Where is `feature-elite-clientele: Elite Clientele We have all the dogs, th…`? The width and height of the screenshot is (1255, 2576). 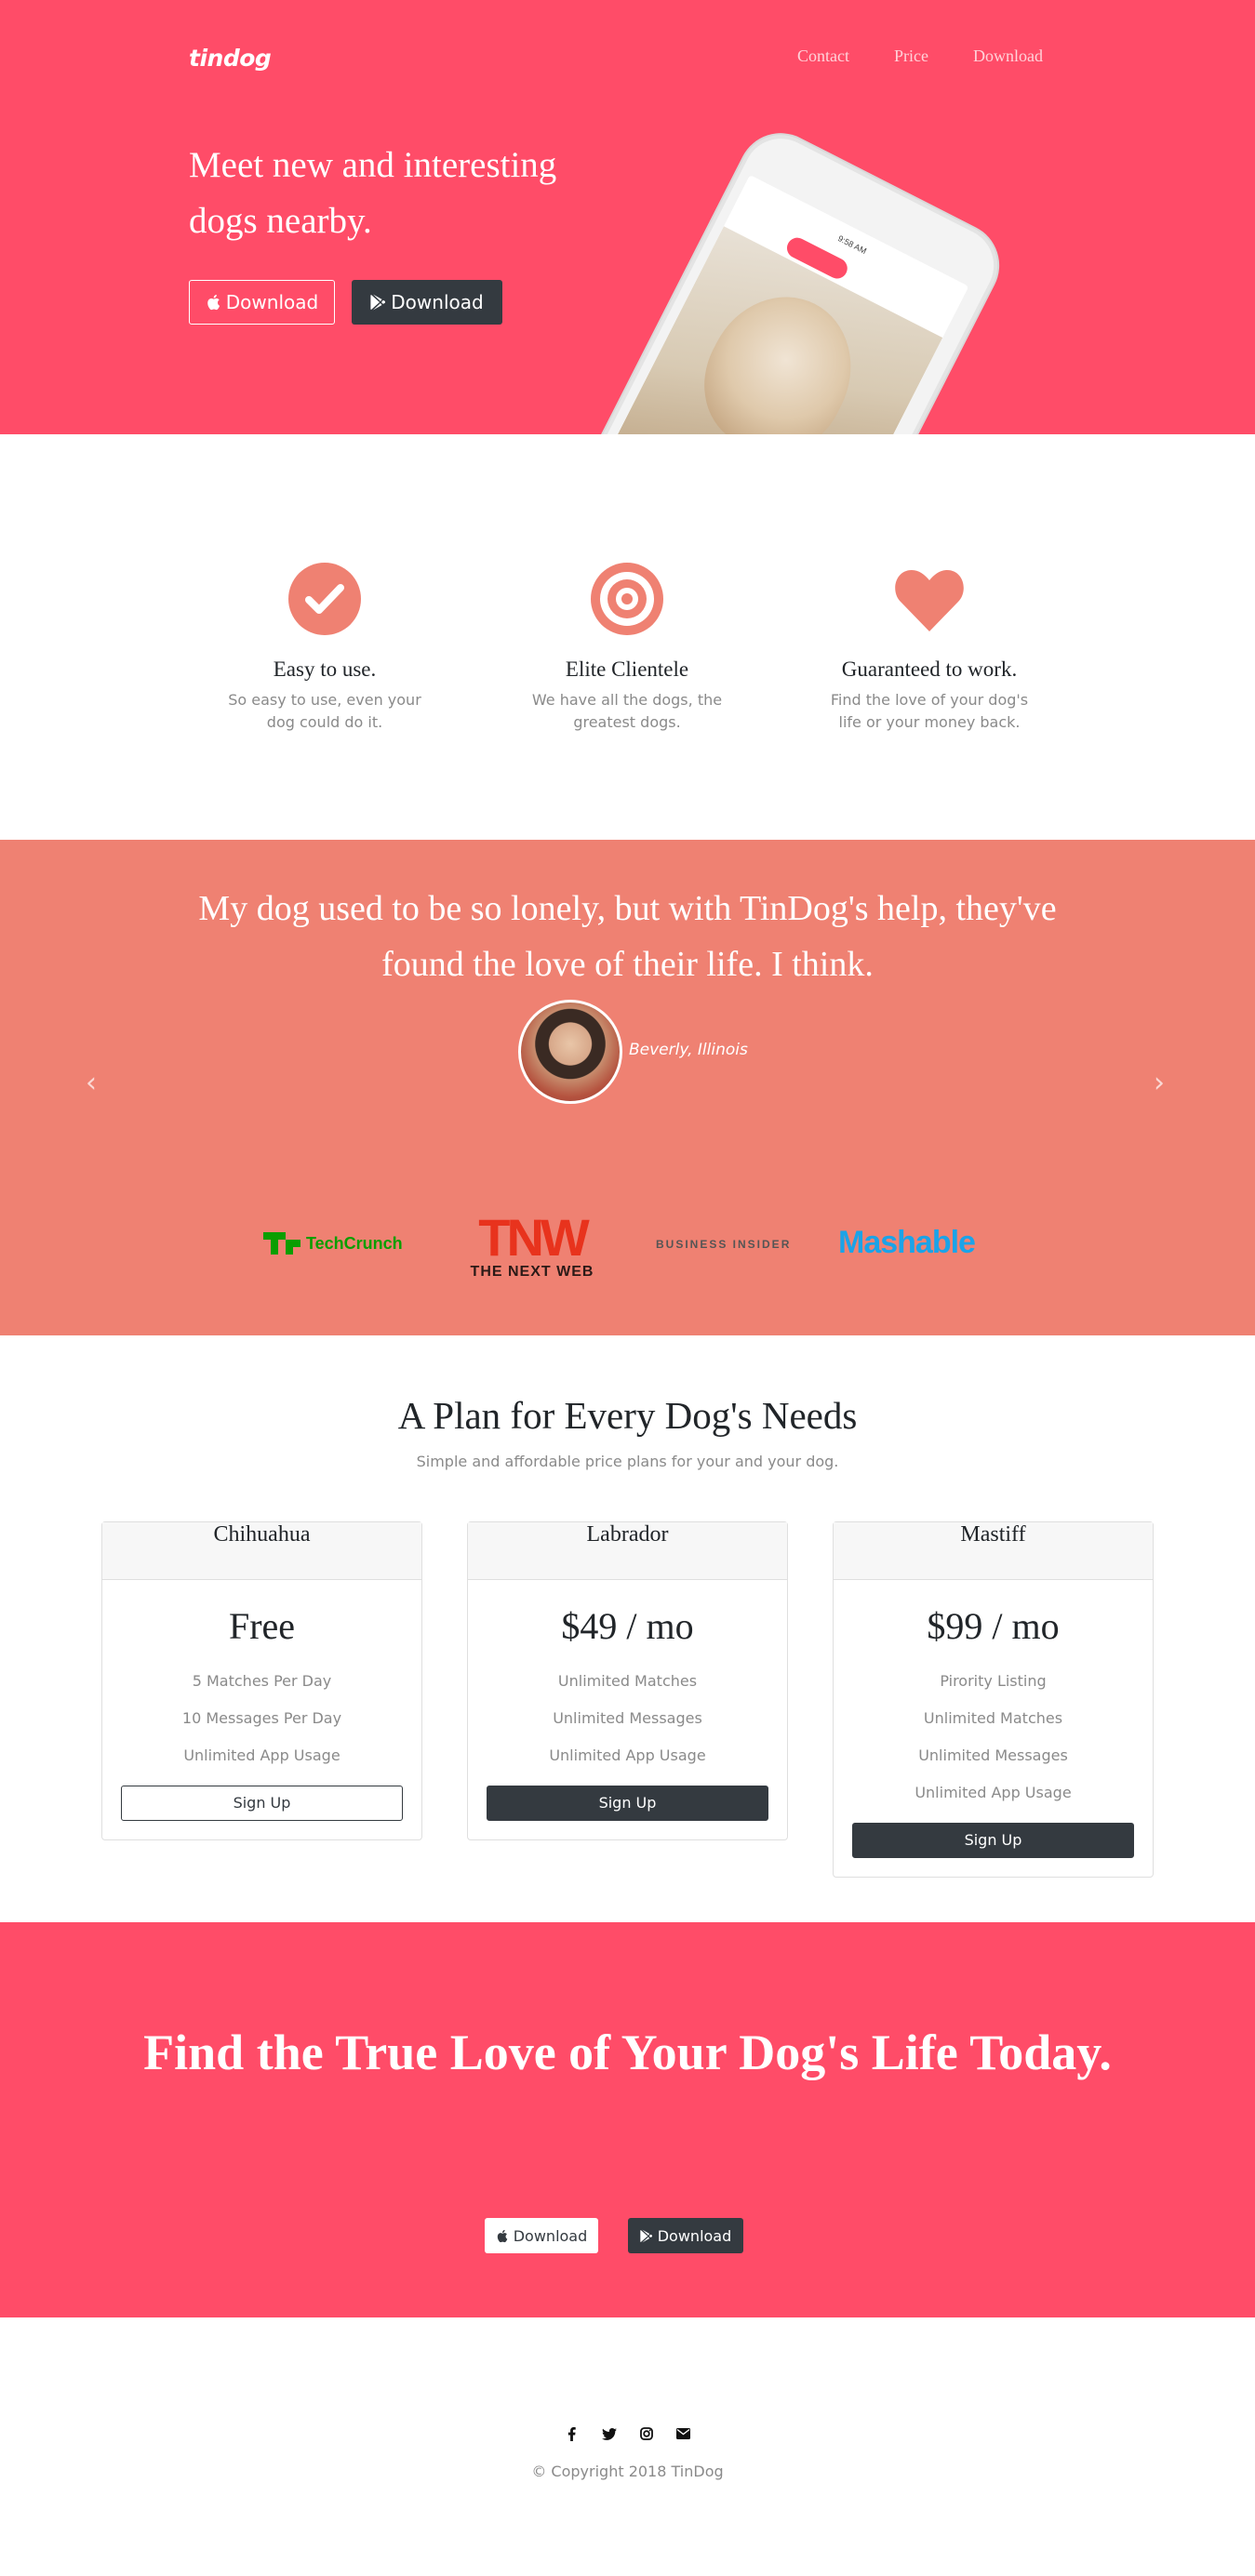
feature-elite-clientele: Elite Clientele We have all the dogs, th… is located at coordinates (627, 648).